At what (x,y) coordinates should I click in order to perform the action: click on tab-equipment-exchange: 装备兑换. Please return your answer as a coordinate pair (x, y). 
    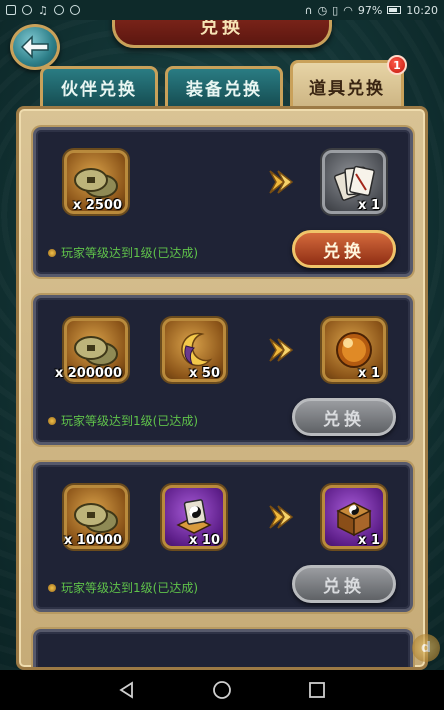
    Looking at the image, I should click on (224, 86).